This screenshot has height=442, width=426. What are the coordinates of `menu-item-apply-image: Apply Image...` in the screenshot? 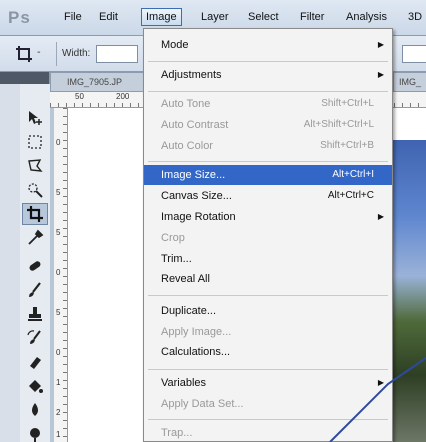 It's located at (268, 332).